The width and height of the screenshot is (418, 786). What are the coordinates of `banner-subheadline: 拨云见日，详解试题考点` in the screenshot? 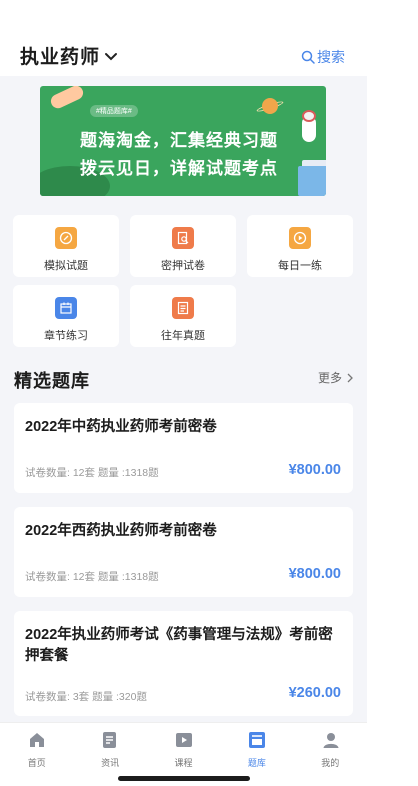 It's located at (179, 168).